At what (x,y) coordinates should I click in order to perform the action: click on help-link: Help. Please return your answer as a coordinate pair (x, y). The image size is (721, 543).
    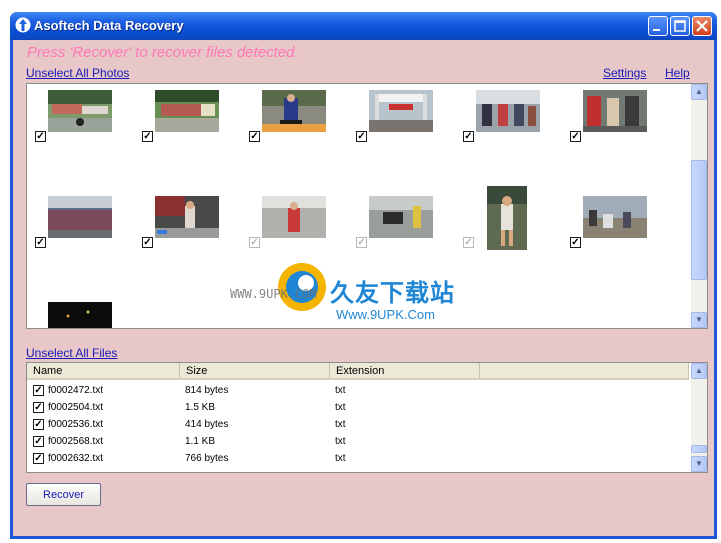
    Looking at the image, I should click on (677, 73).